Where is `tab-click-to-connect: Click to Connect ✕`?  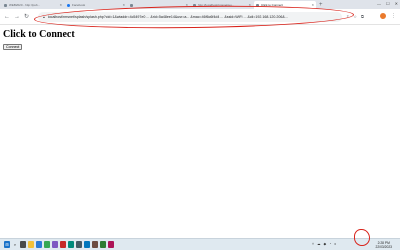 tab-click-to-connect: Click to Connect ✕ is located at coordinates (285, 5).